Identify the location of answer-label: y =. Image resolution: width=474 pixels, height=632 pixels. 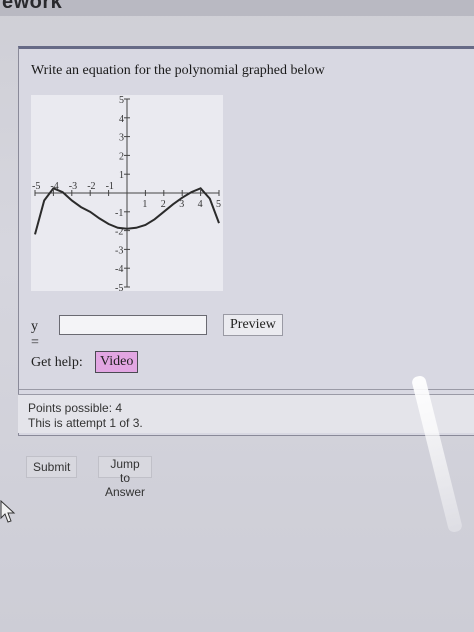
(35, 334).